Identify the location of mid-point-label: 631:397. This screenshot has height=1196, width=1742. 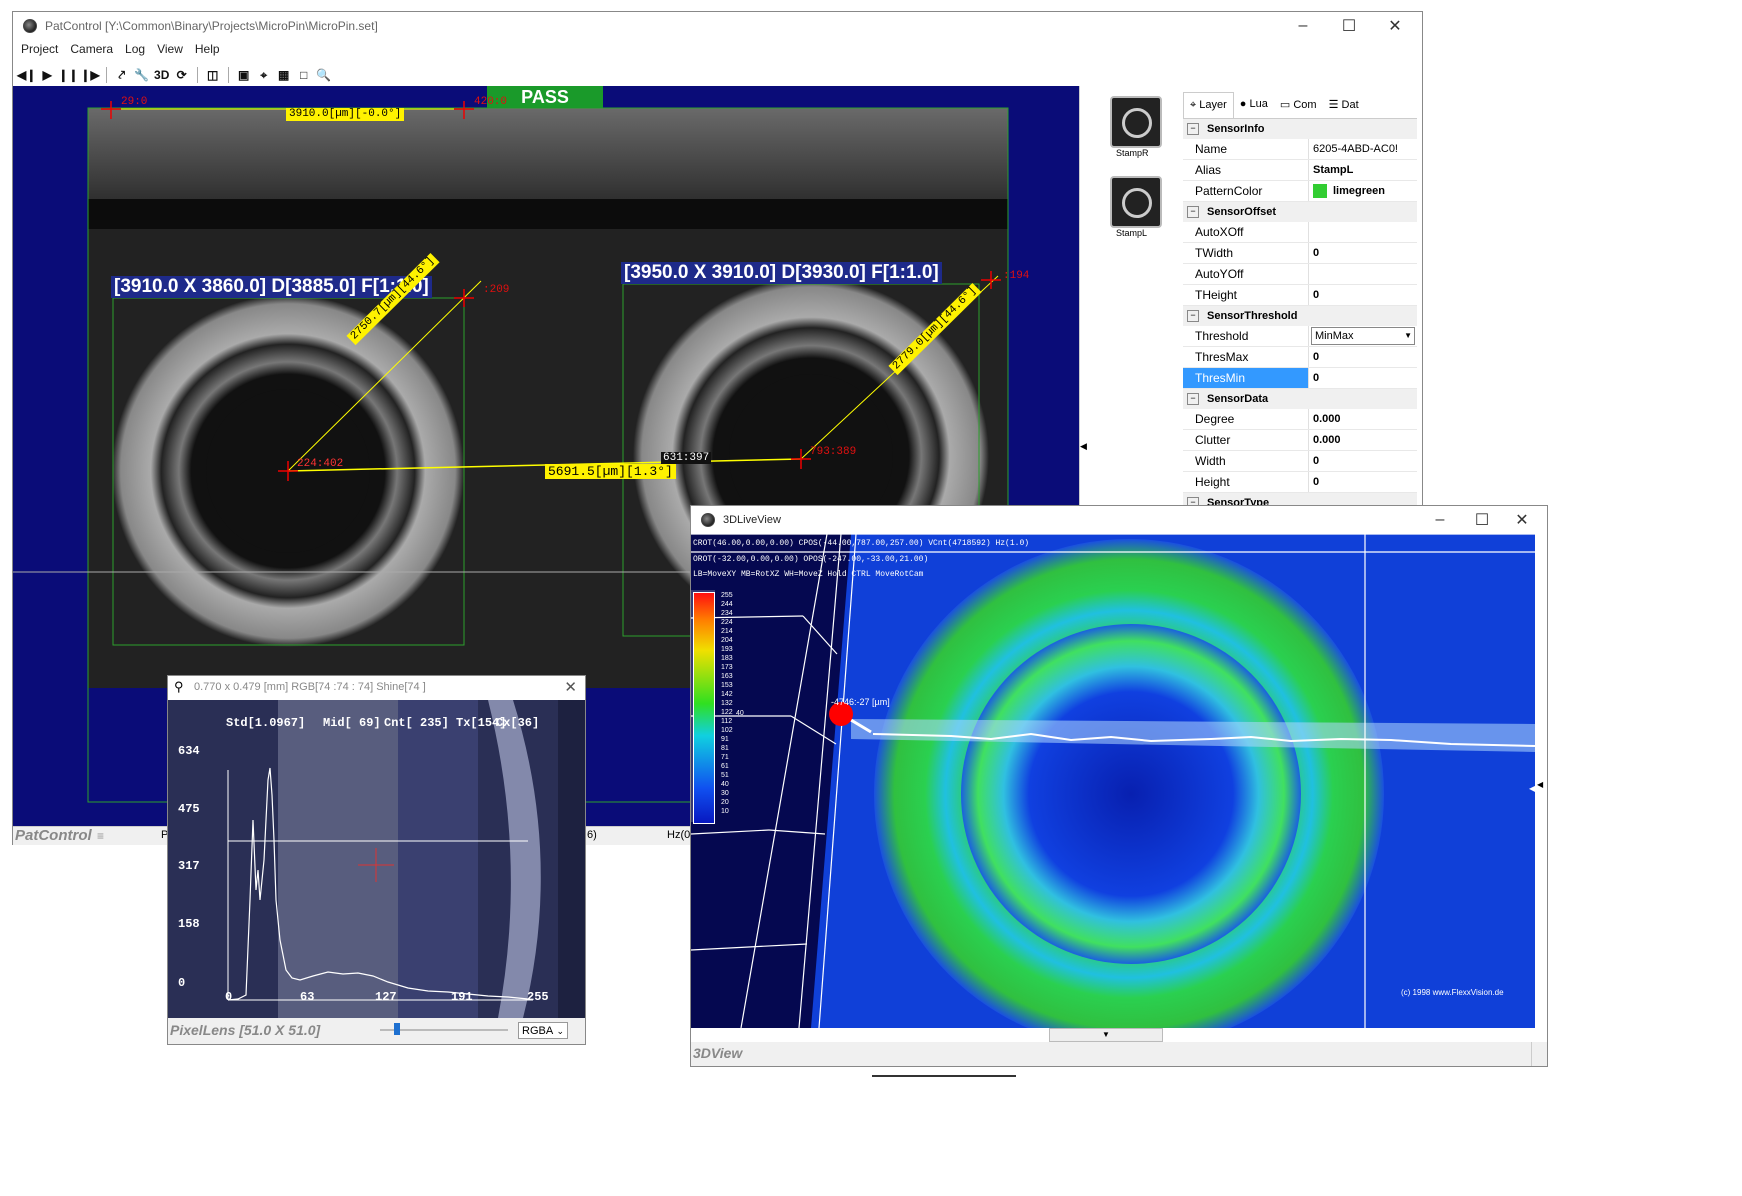
(686, 458).